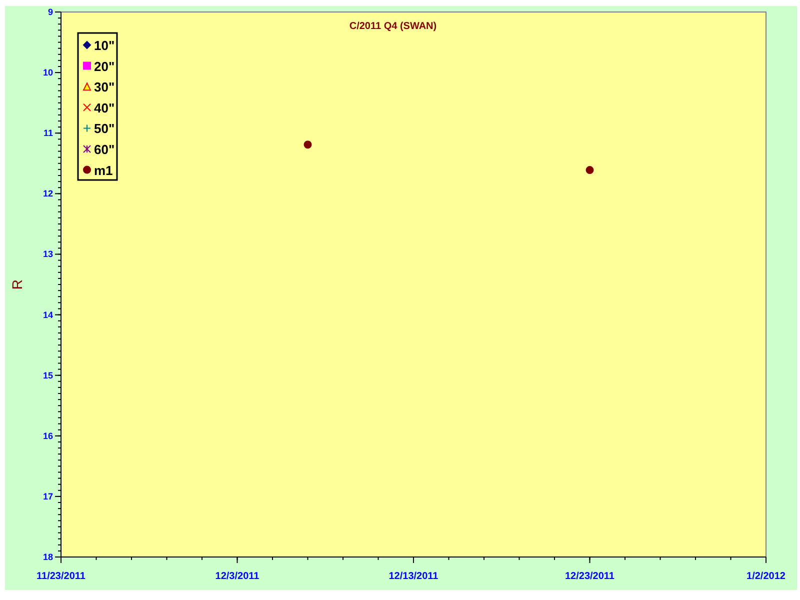  Describe the element at coordinates (47, 193) in the screenshot. I see `y-tick-label: 12` at that location.